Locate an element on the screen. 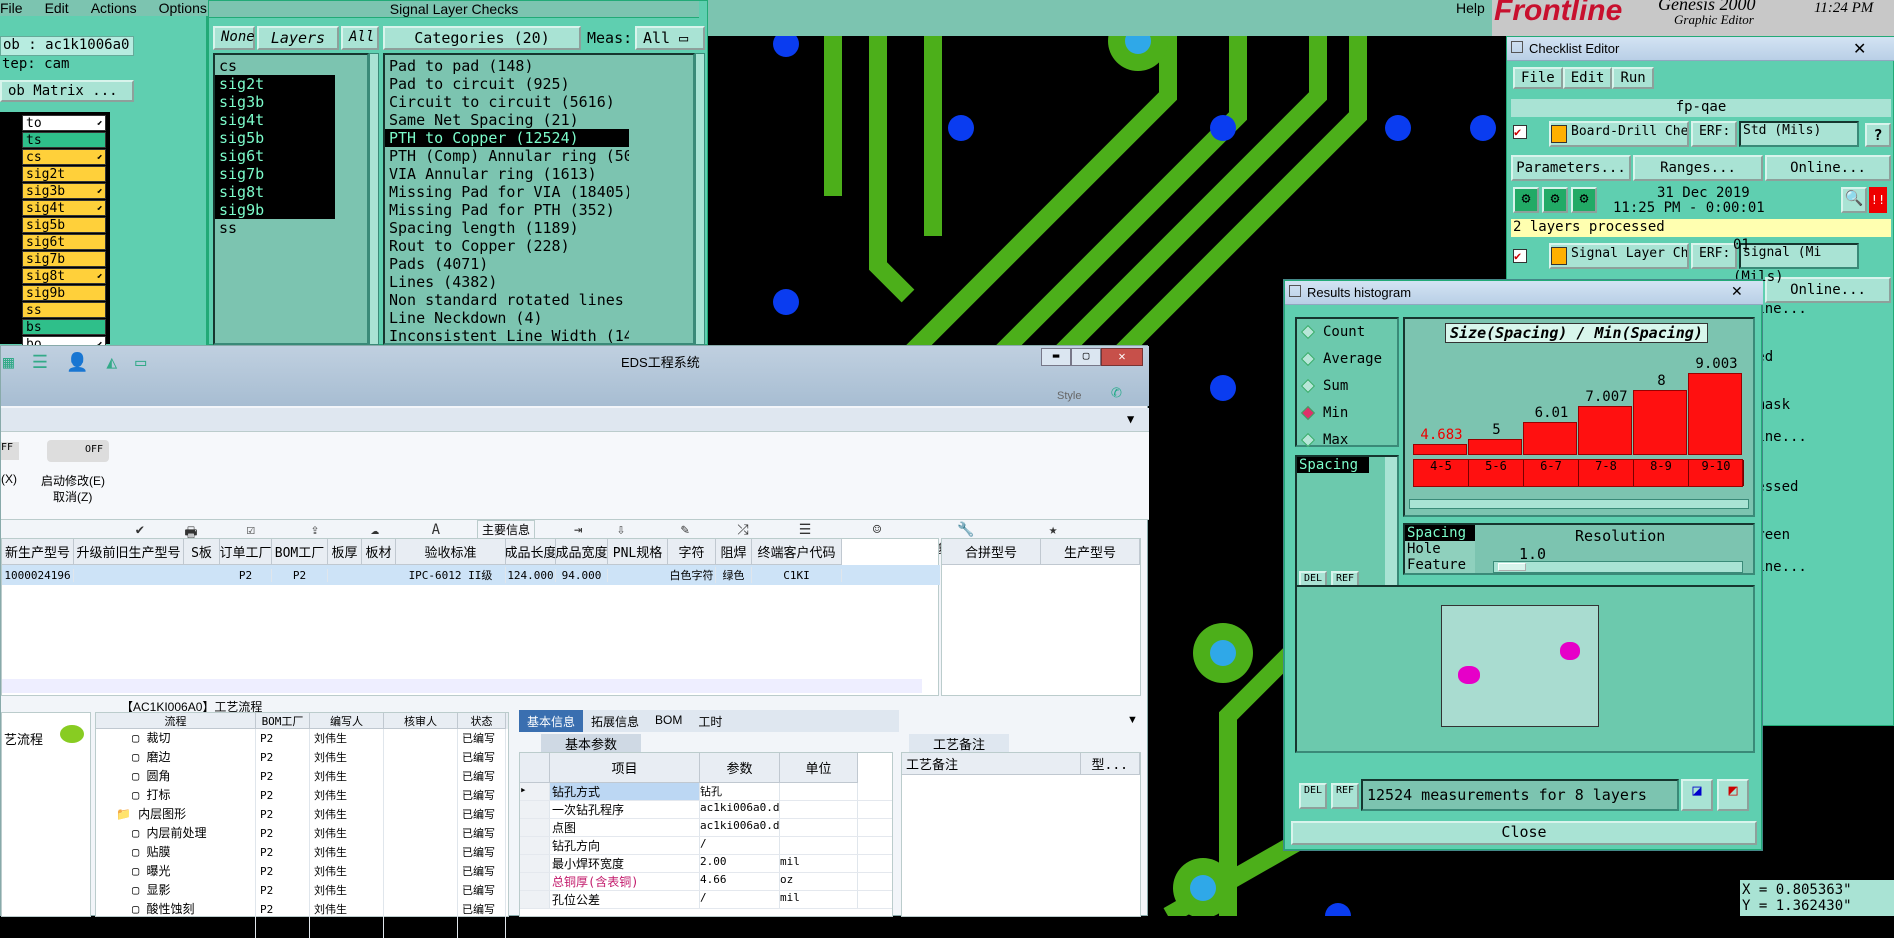 The height and width of the screenshot is (938, 1894). tree-row: ▢ 打标 P2 刘伟生 已编写 is located at coordinates (302, 795).